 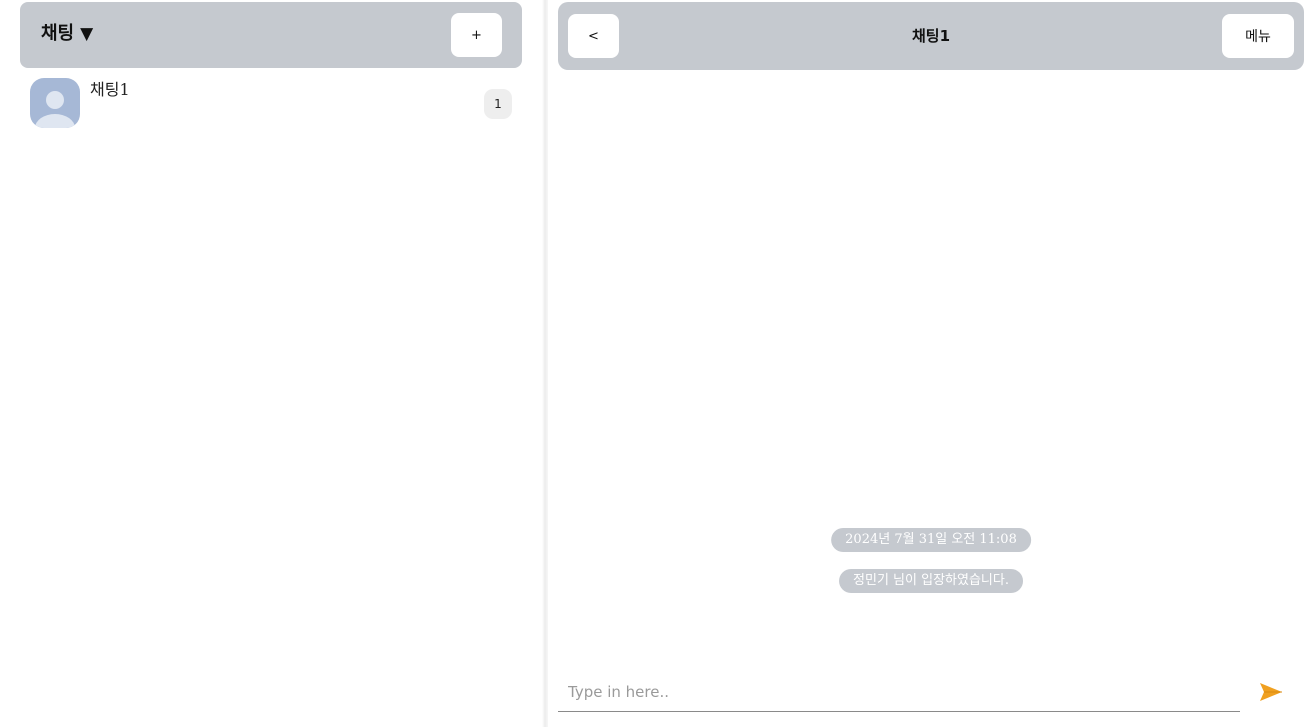 I want to click on menu-button: 메뉴, so click(x=1258, y=36).